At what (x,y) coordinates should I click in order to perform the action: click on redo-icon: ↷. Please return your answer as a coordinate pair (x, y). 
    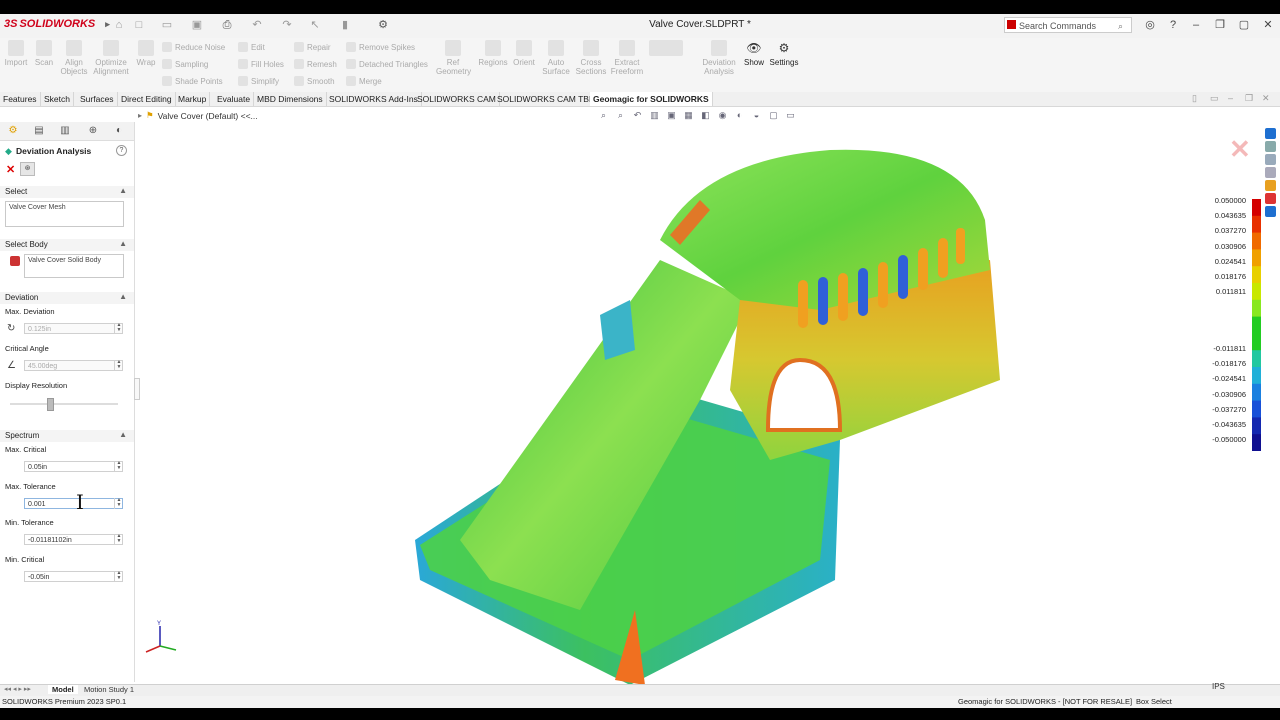
    Looking at the image, I should click on (287, 25).